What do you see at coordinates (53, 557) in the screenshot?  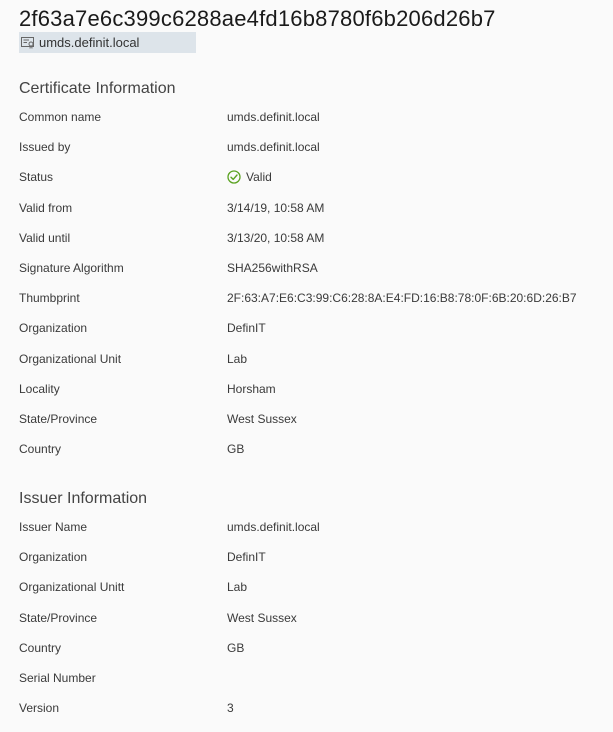 I see `issuer-field-label: Organization` at bounding box center [53, 557].